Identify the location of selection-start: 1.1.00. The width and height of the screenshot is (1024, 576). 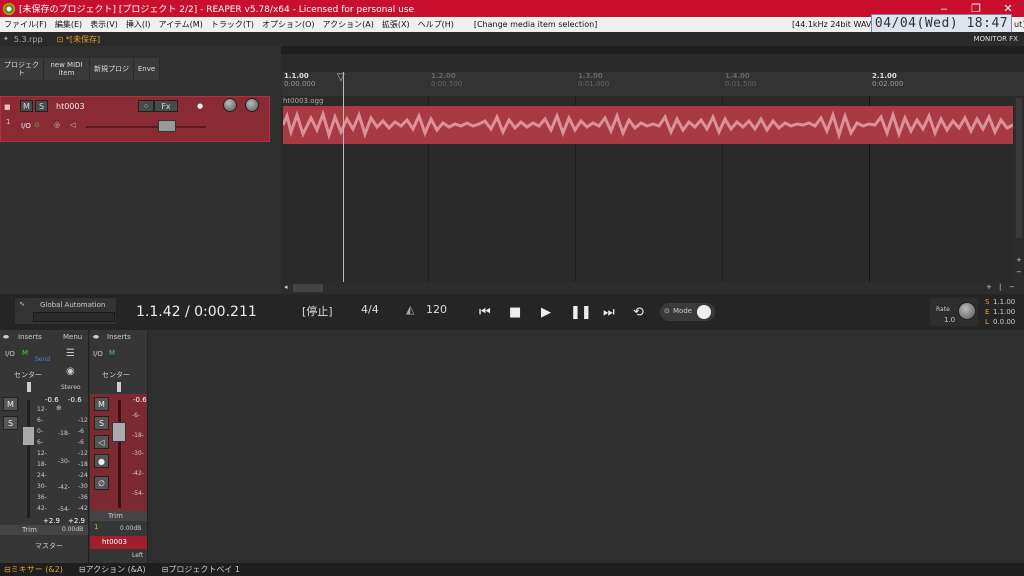
(1004, 302).